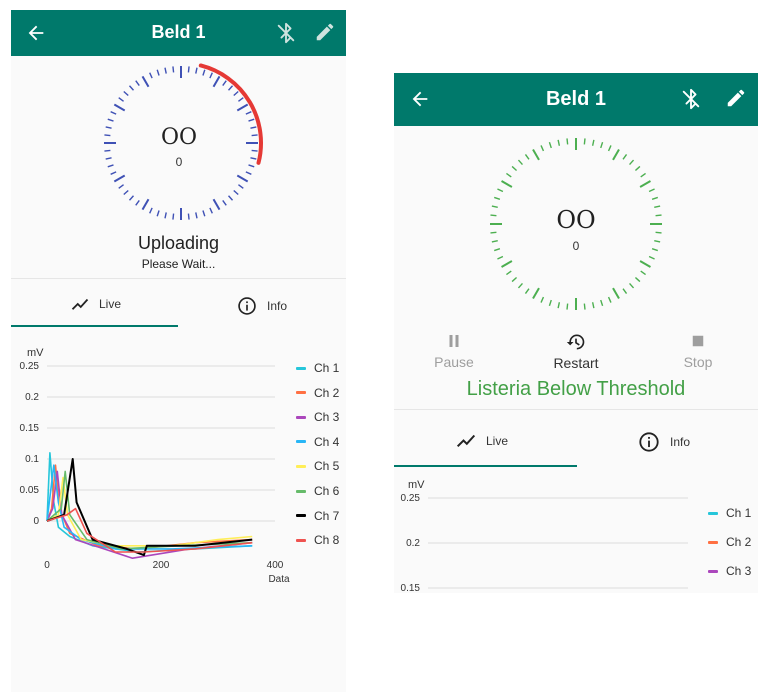 This screenshot has width=758, height=692. Describe the element at coordinates (680, 442) in the screenshot. I see `tab-label: Info` at that location.